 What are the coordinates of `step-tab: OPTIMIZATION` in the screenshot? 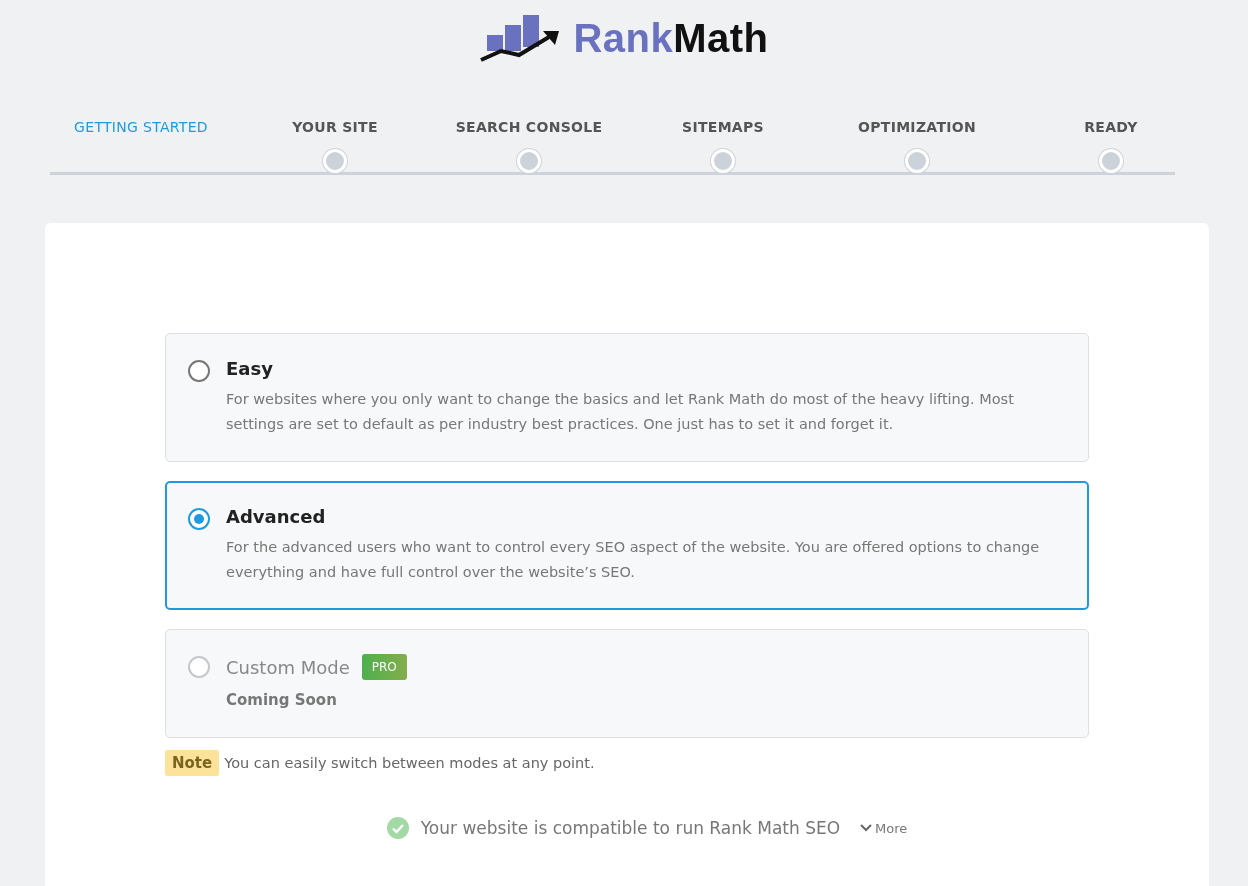 It's located at (917, 123).